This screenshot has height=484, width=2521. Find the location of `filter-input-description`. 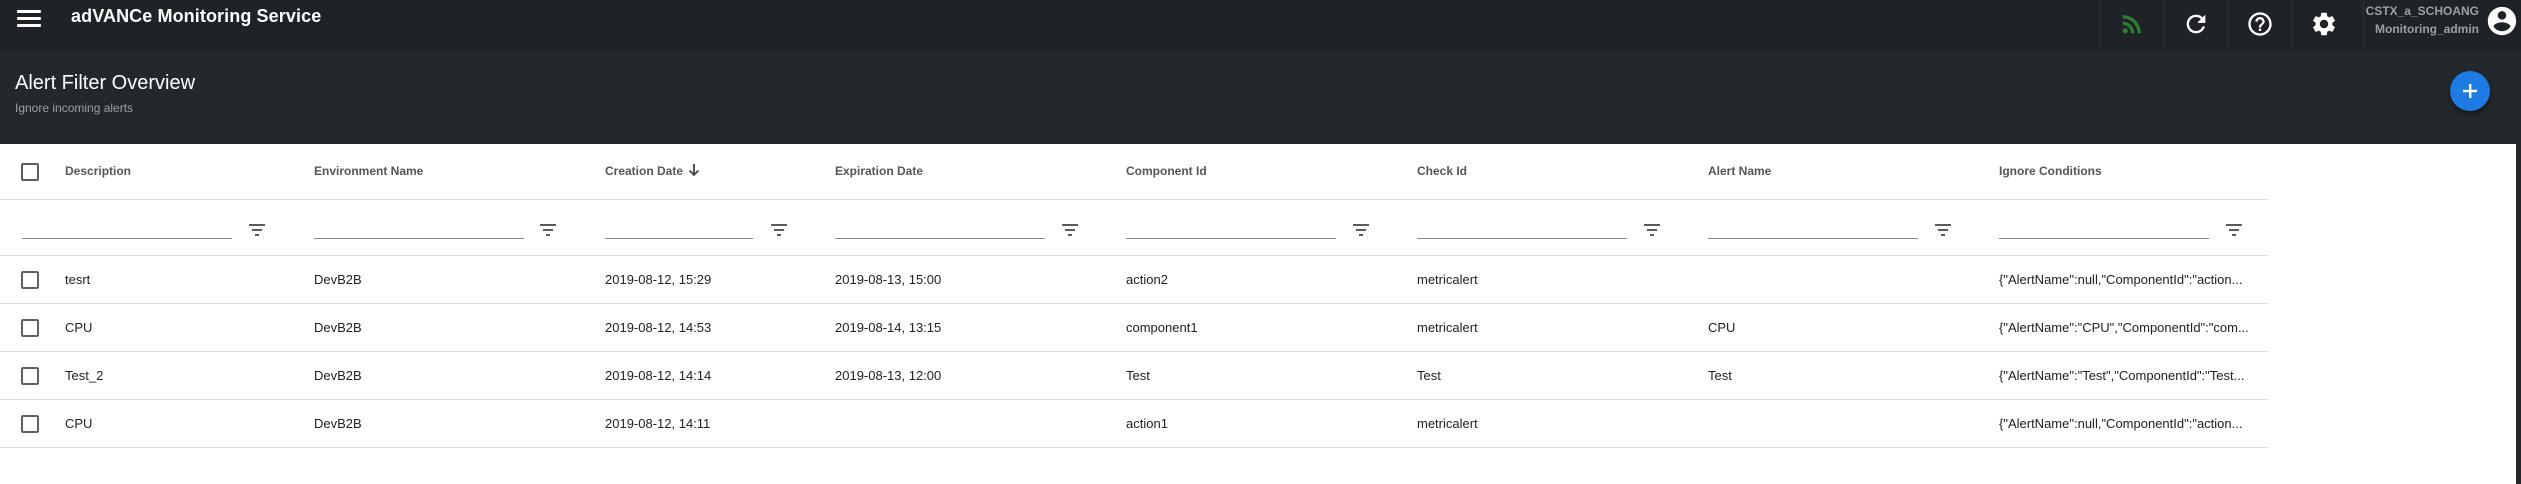

filter-input-description is located at coordinates (127, 229).